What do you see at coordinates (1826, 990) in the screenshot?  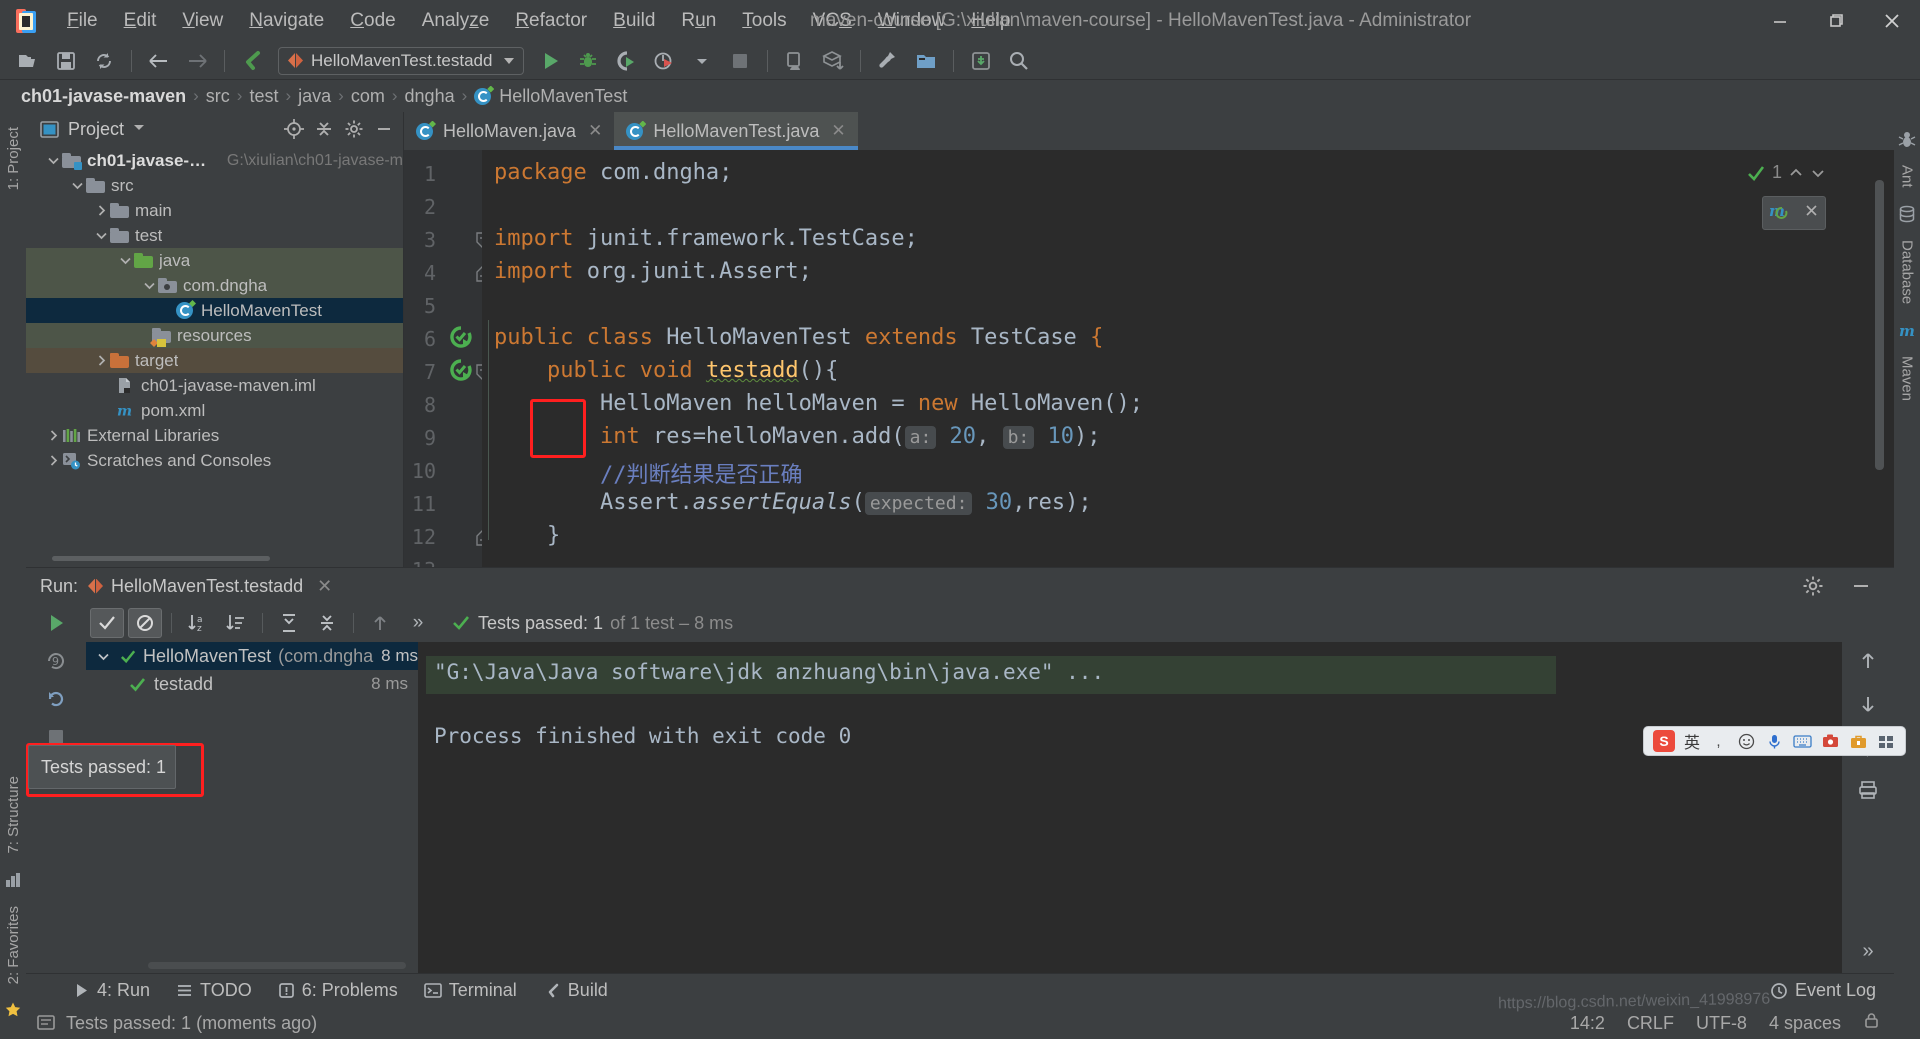 I see `event-log-button: Event Log` at bounding box center [1826, 990].